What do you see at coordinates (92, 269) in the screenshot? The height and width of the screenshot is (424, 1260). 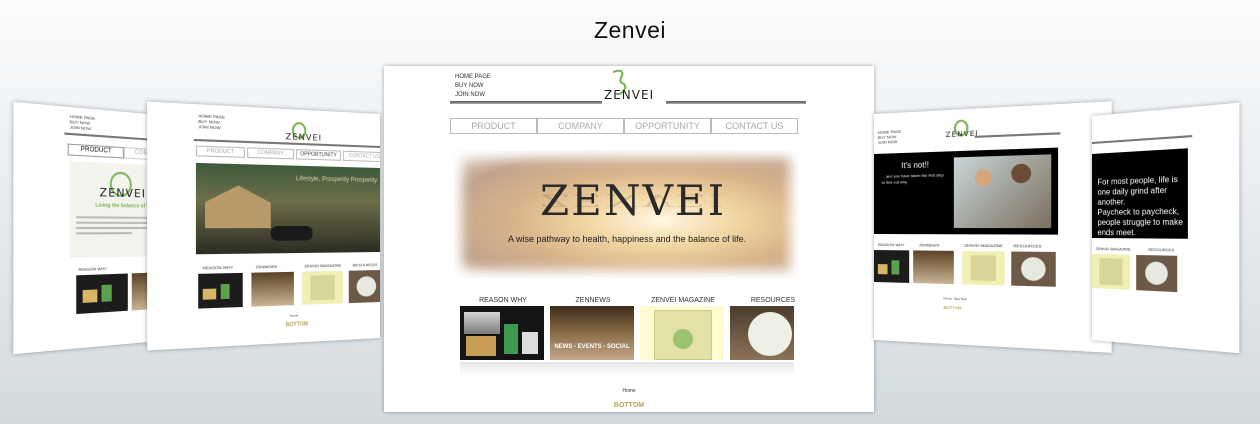 I see `section-label: REASON WHY` at bounding box center [92, 269].